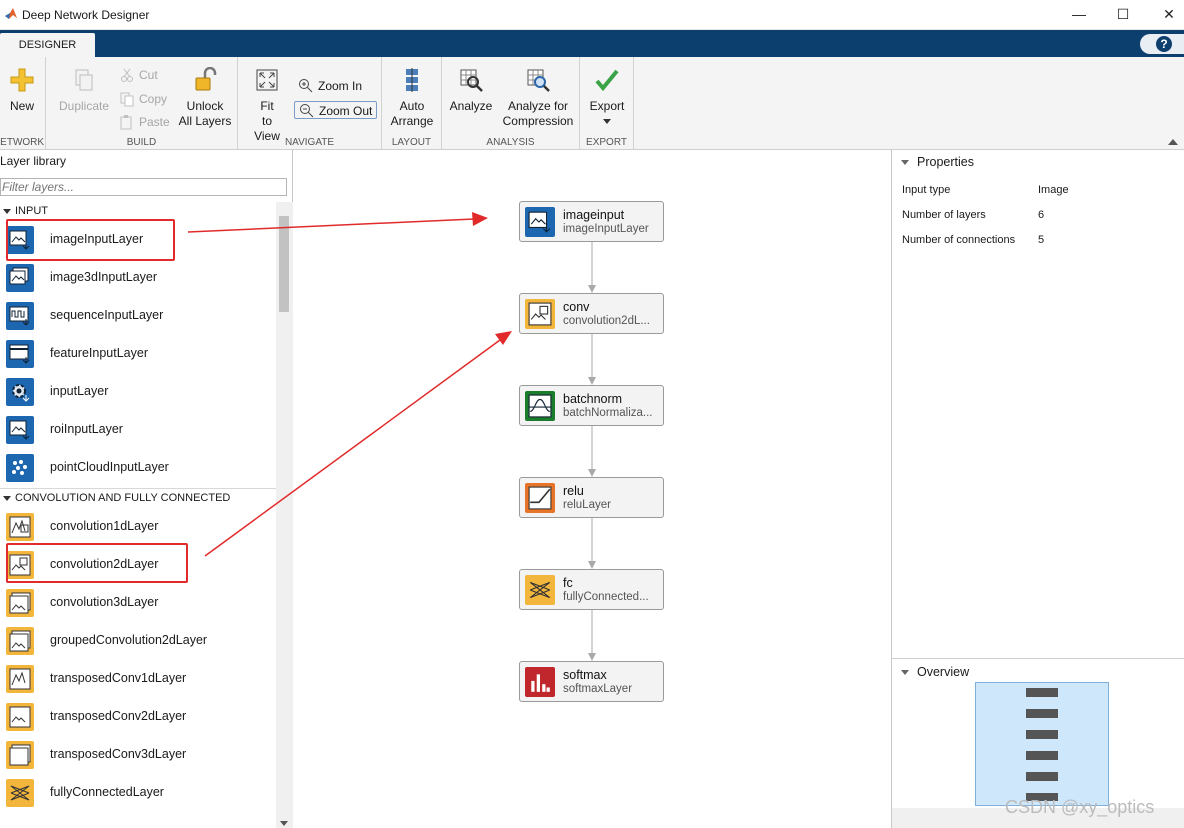 The height and width of the screenshot is (828, 1184). Describe the element at coordinates (510, 142) in the screenshot. I see `analysis-section-label: ANALYSIS` at that location.